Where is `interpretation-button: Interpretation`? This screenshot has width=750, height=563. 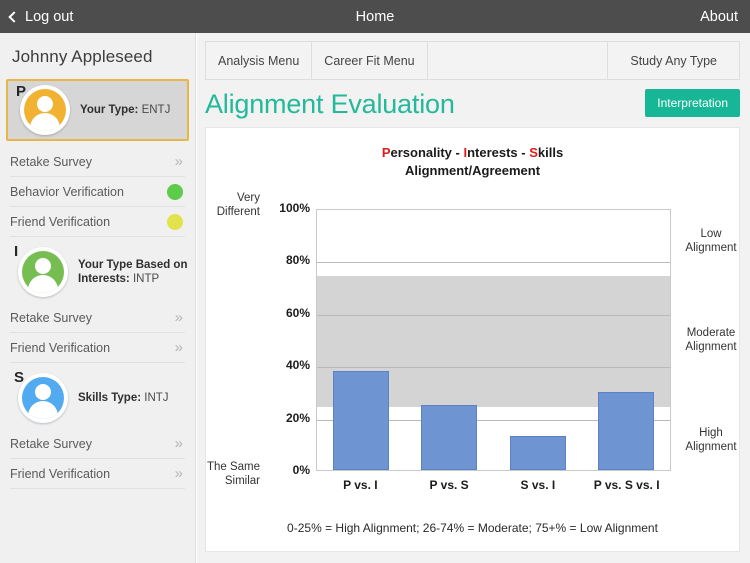 interpretation-button: Interpretation is located at coordinates (692, 103).